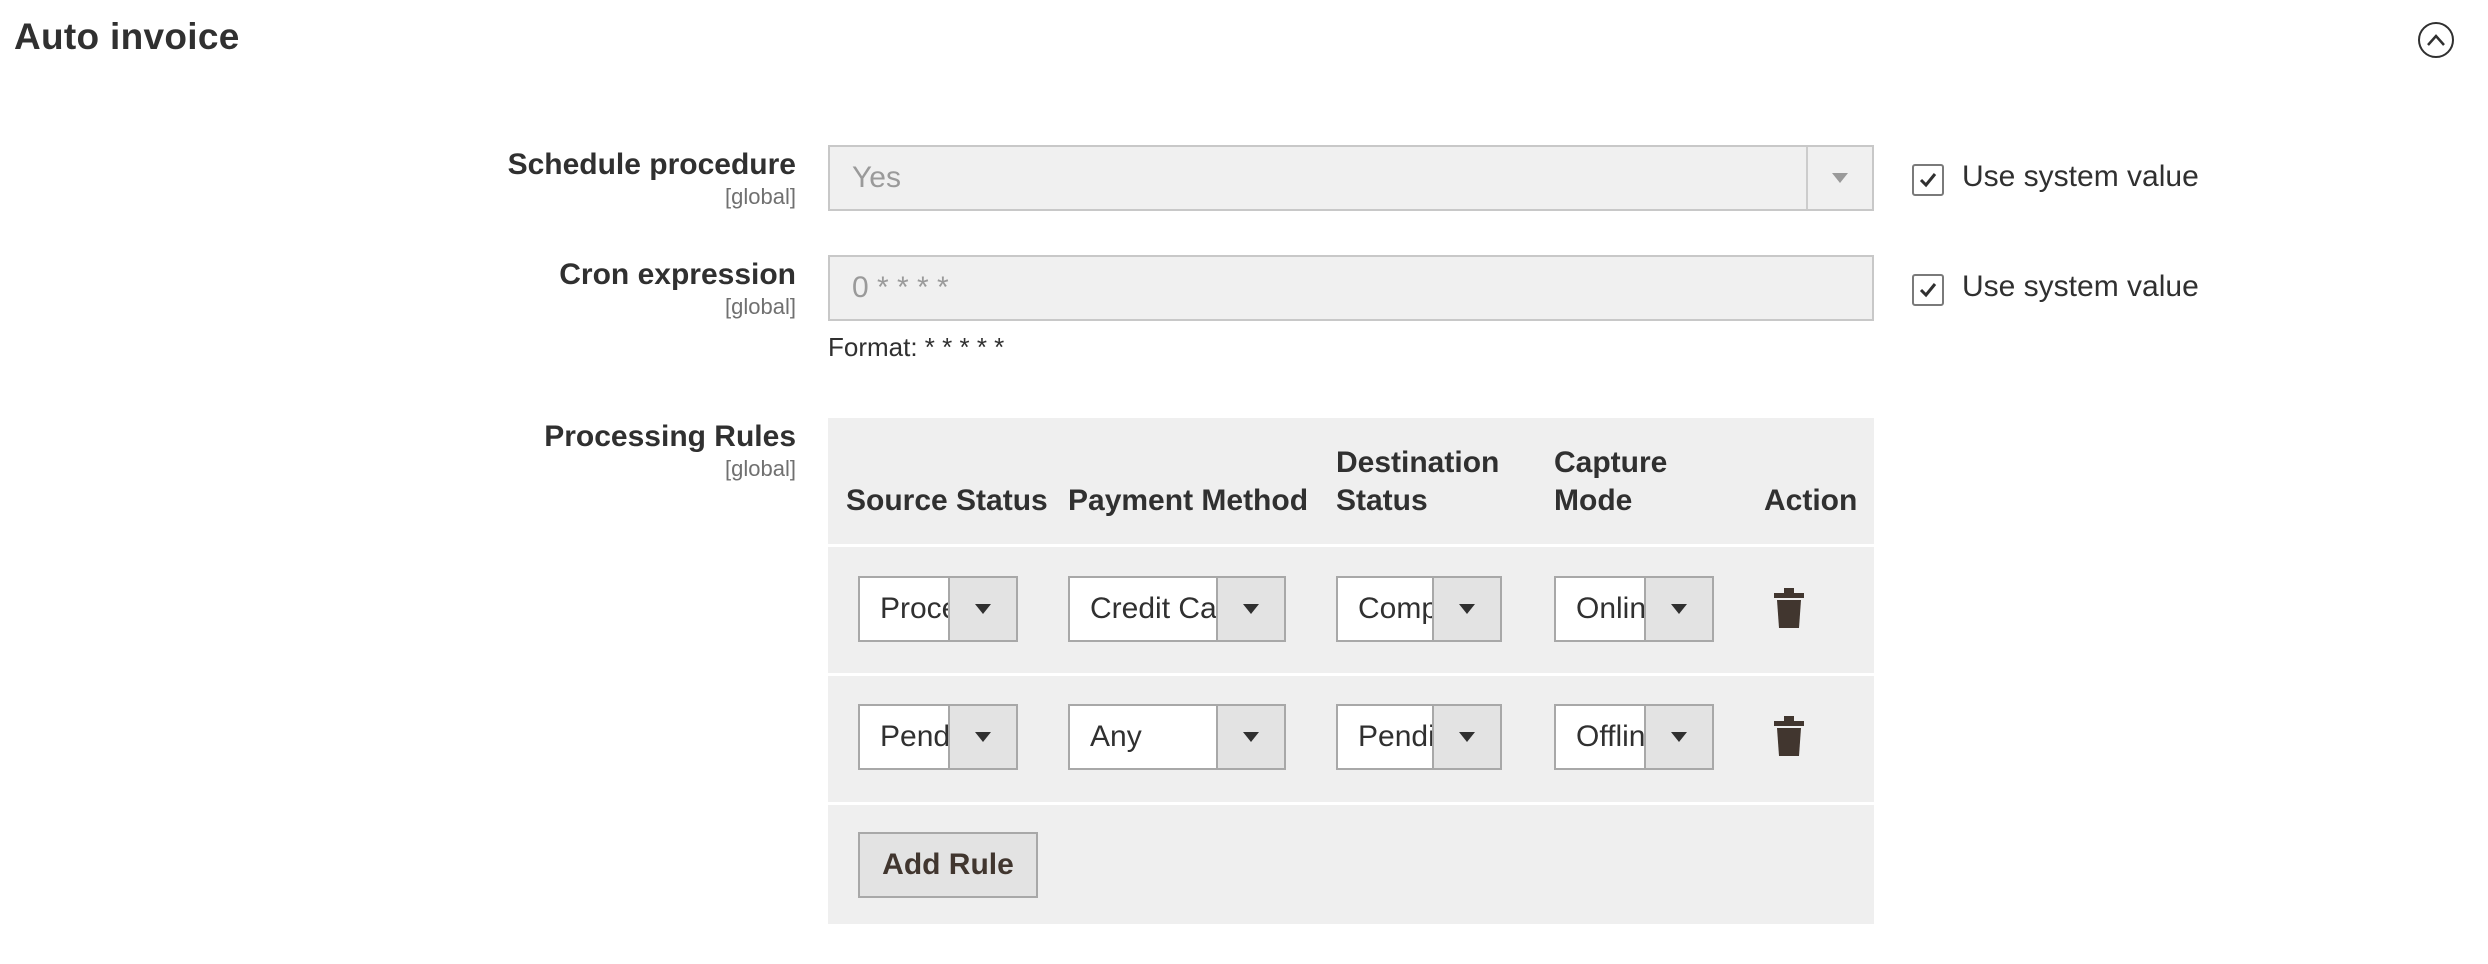  I want to click on collapse-section-button, so click(2436, 40).